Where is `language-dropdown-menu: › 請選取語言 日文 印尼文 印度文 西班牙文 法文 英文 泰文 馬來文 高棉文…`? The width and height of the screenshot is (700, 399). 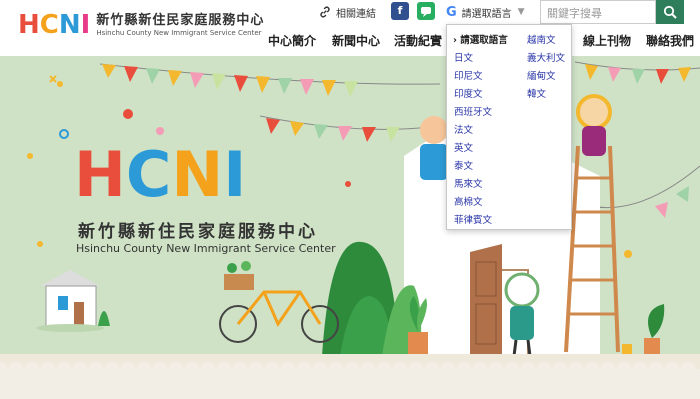
language-dropdown-menu: › 請選取語言 日文 印尼文 印度文 西班牙文 法文 英文 泰文 馬來文 高棉文… is located at coordinates (509, 127).